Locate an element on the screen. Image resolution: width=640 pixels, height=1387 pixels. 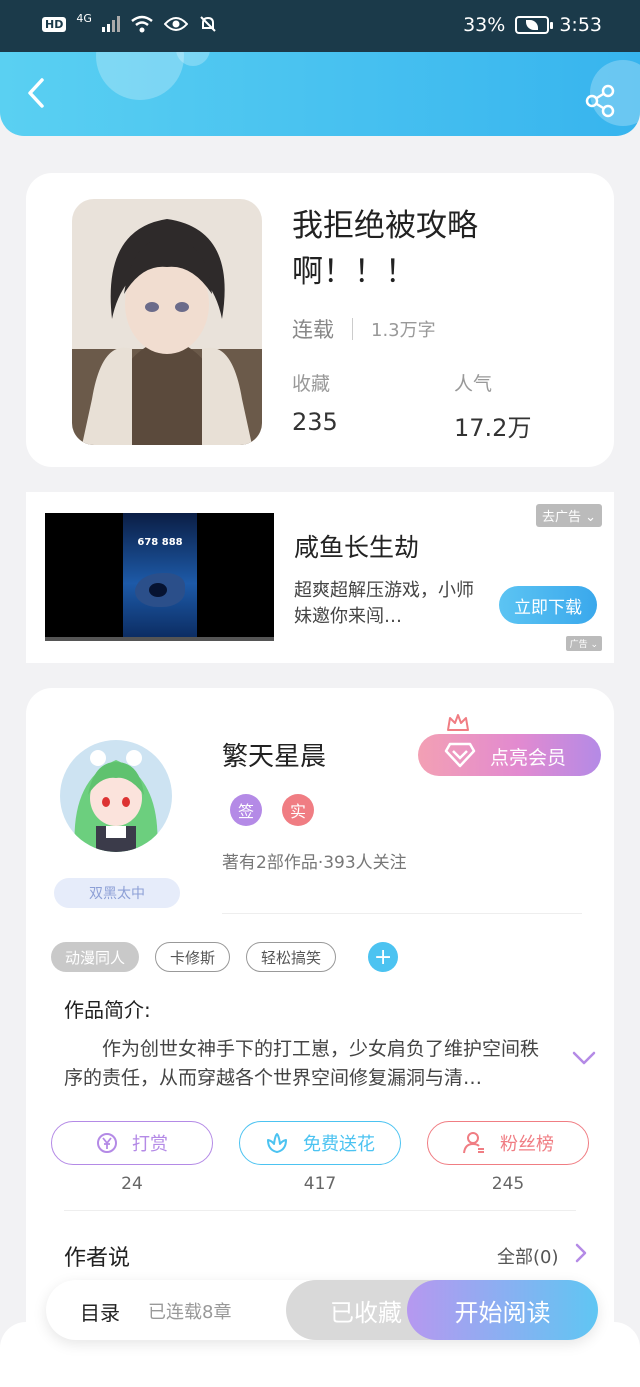
signal-icon is located at coordinates (110, 24).